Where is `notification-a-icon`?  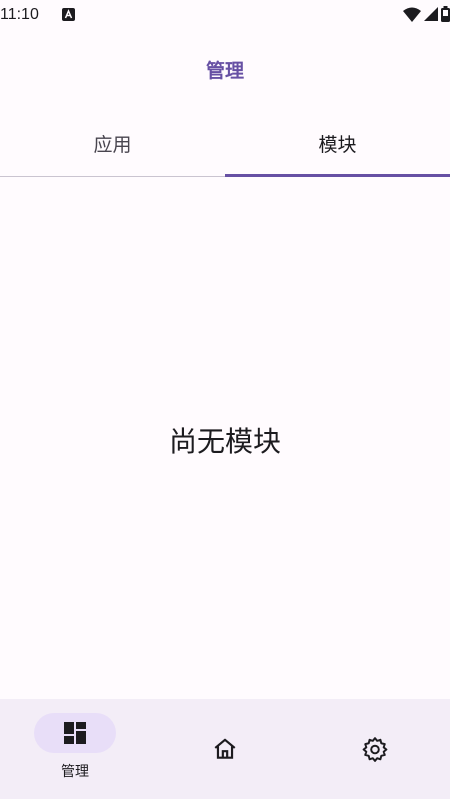 notification-a-icon is located at coordinates (68, 14).